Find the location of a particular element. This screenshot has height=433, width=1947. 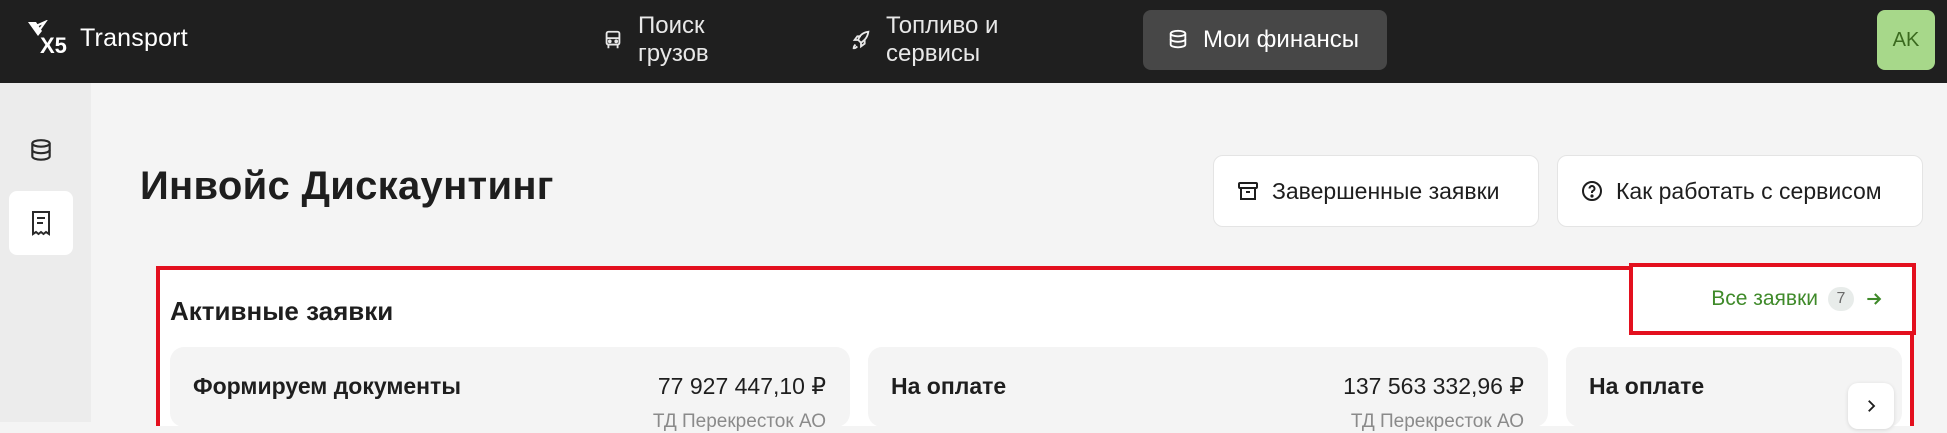

carousel-next-button is located at coordinates (1871, 406).